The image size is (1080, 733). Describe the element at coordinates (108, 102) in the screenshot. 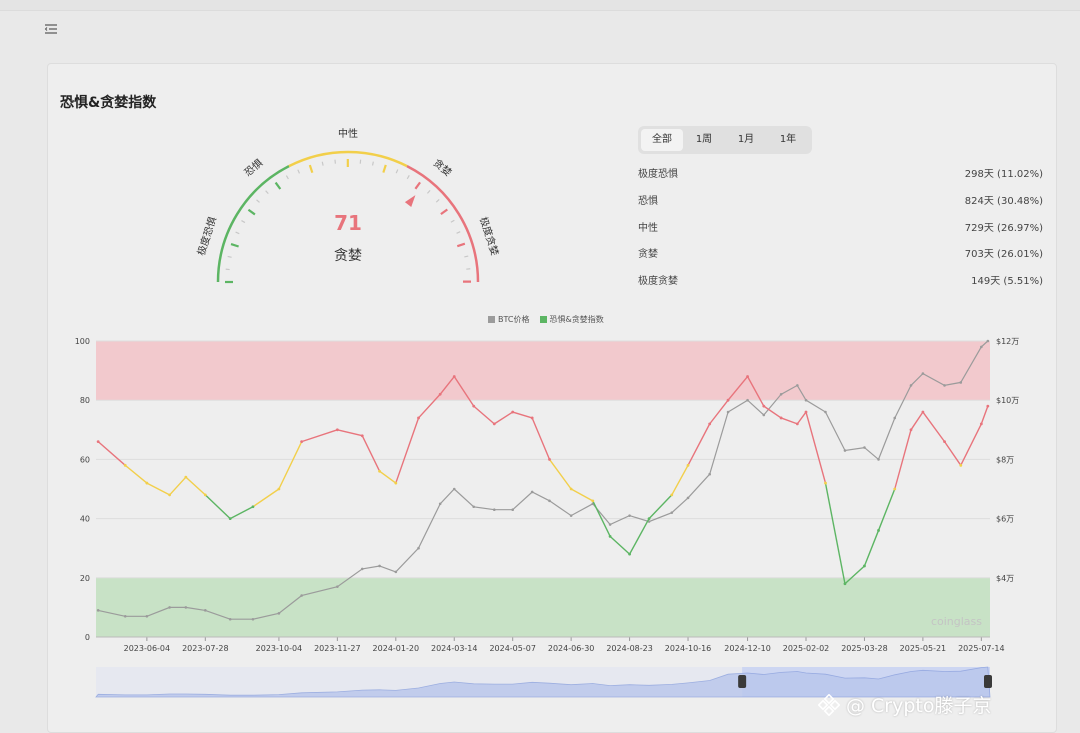

I see `card-title: 恐惧&贪婪指数` at that location.